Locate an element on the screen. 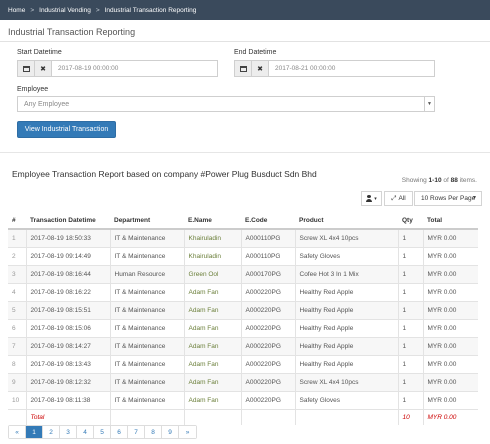  showing-prefix: Showing is located at coordinates (414, 180).